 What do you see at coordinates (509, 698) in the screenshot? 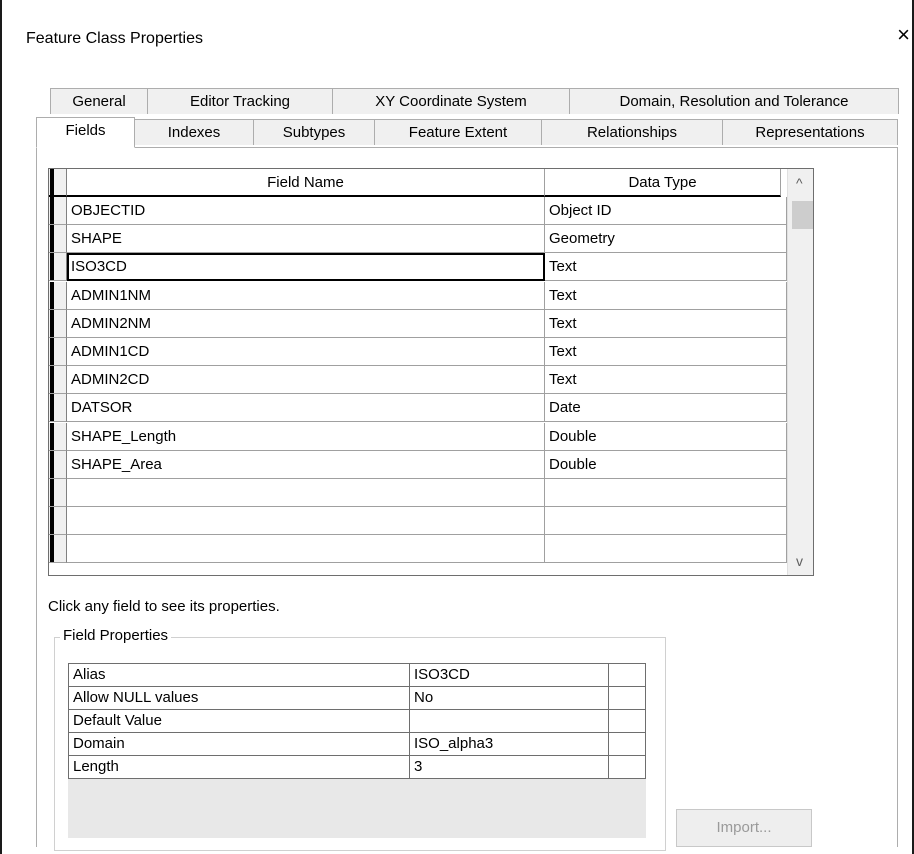
I see `property-value: No` at bounding box center [509, 698].